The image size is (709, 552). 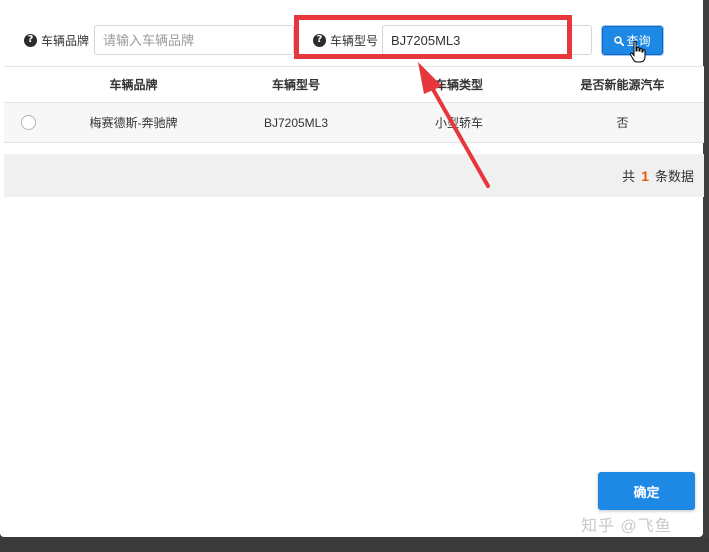 I want to click on pagination-suffix: 条数据, so click(x=674, y=176).